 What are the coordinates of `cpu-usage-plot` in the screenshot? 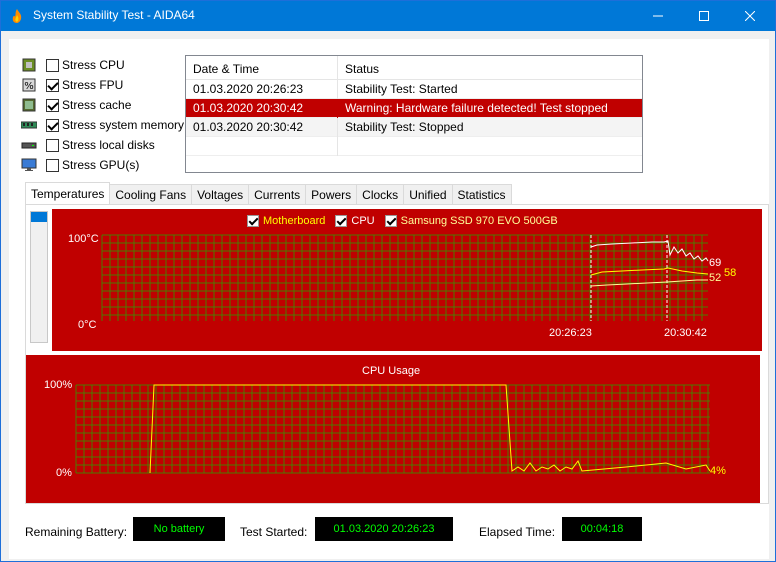 It's located at (393, 429).